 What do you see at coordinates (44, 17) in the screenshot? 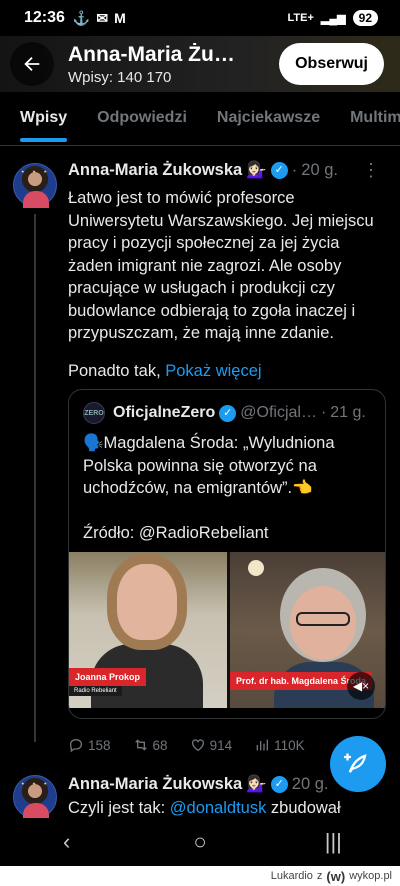
I see `status-time: 12:36` at bounding box center [44, 17].